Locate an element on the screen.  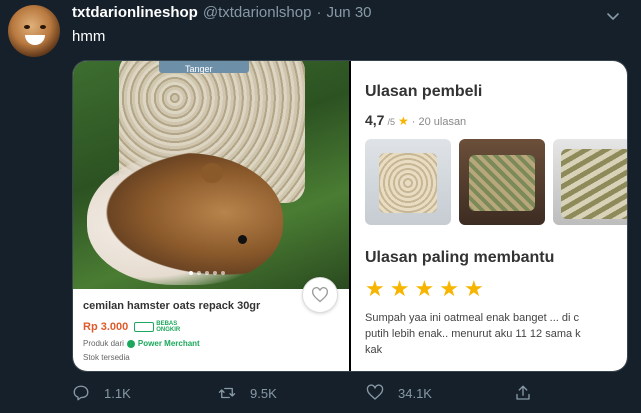
bag-label: Tanger is located at coordinates (204, 67).